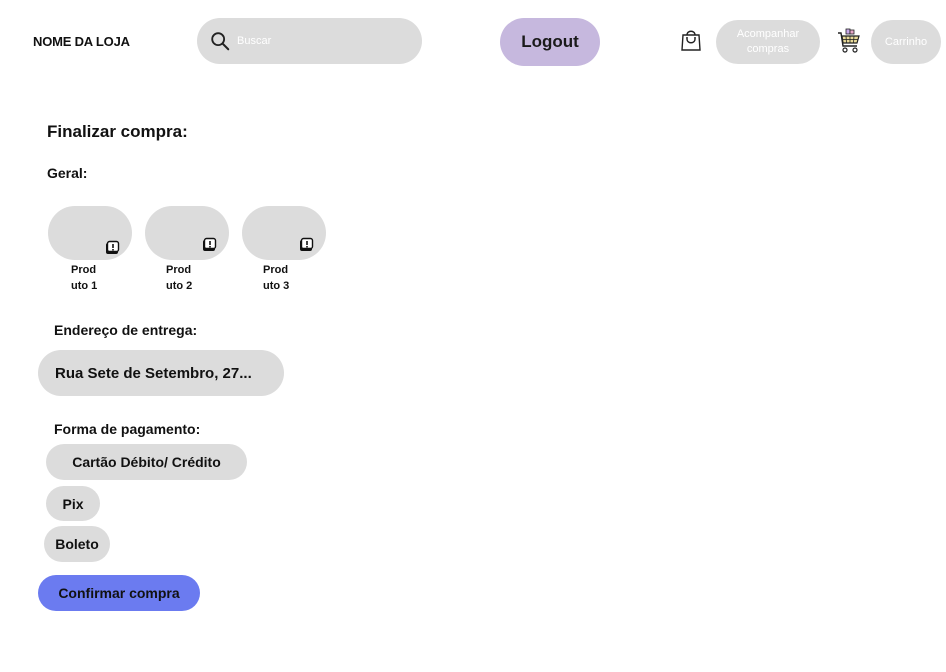 The height and width of the screenshot is (672, 946). I want to click on store-name: NOME DA LOJA, so click(81, 41).